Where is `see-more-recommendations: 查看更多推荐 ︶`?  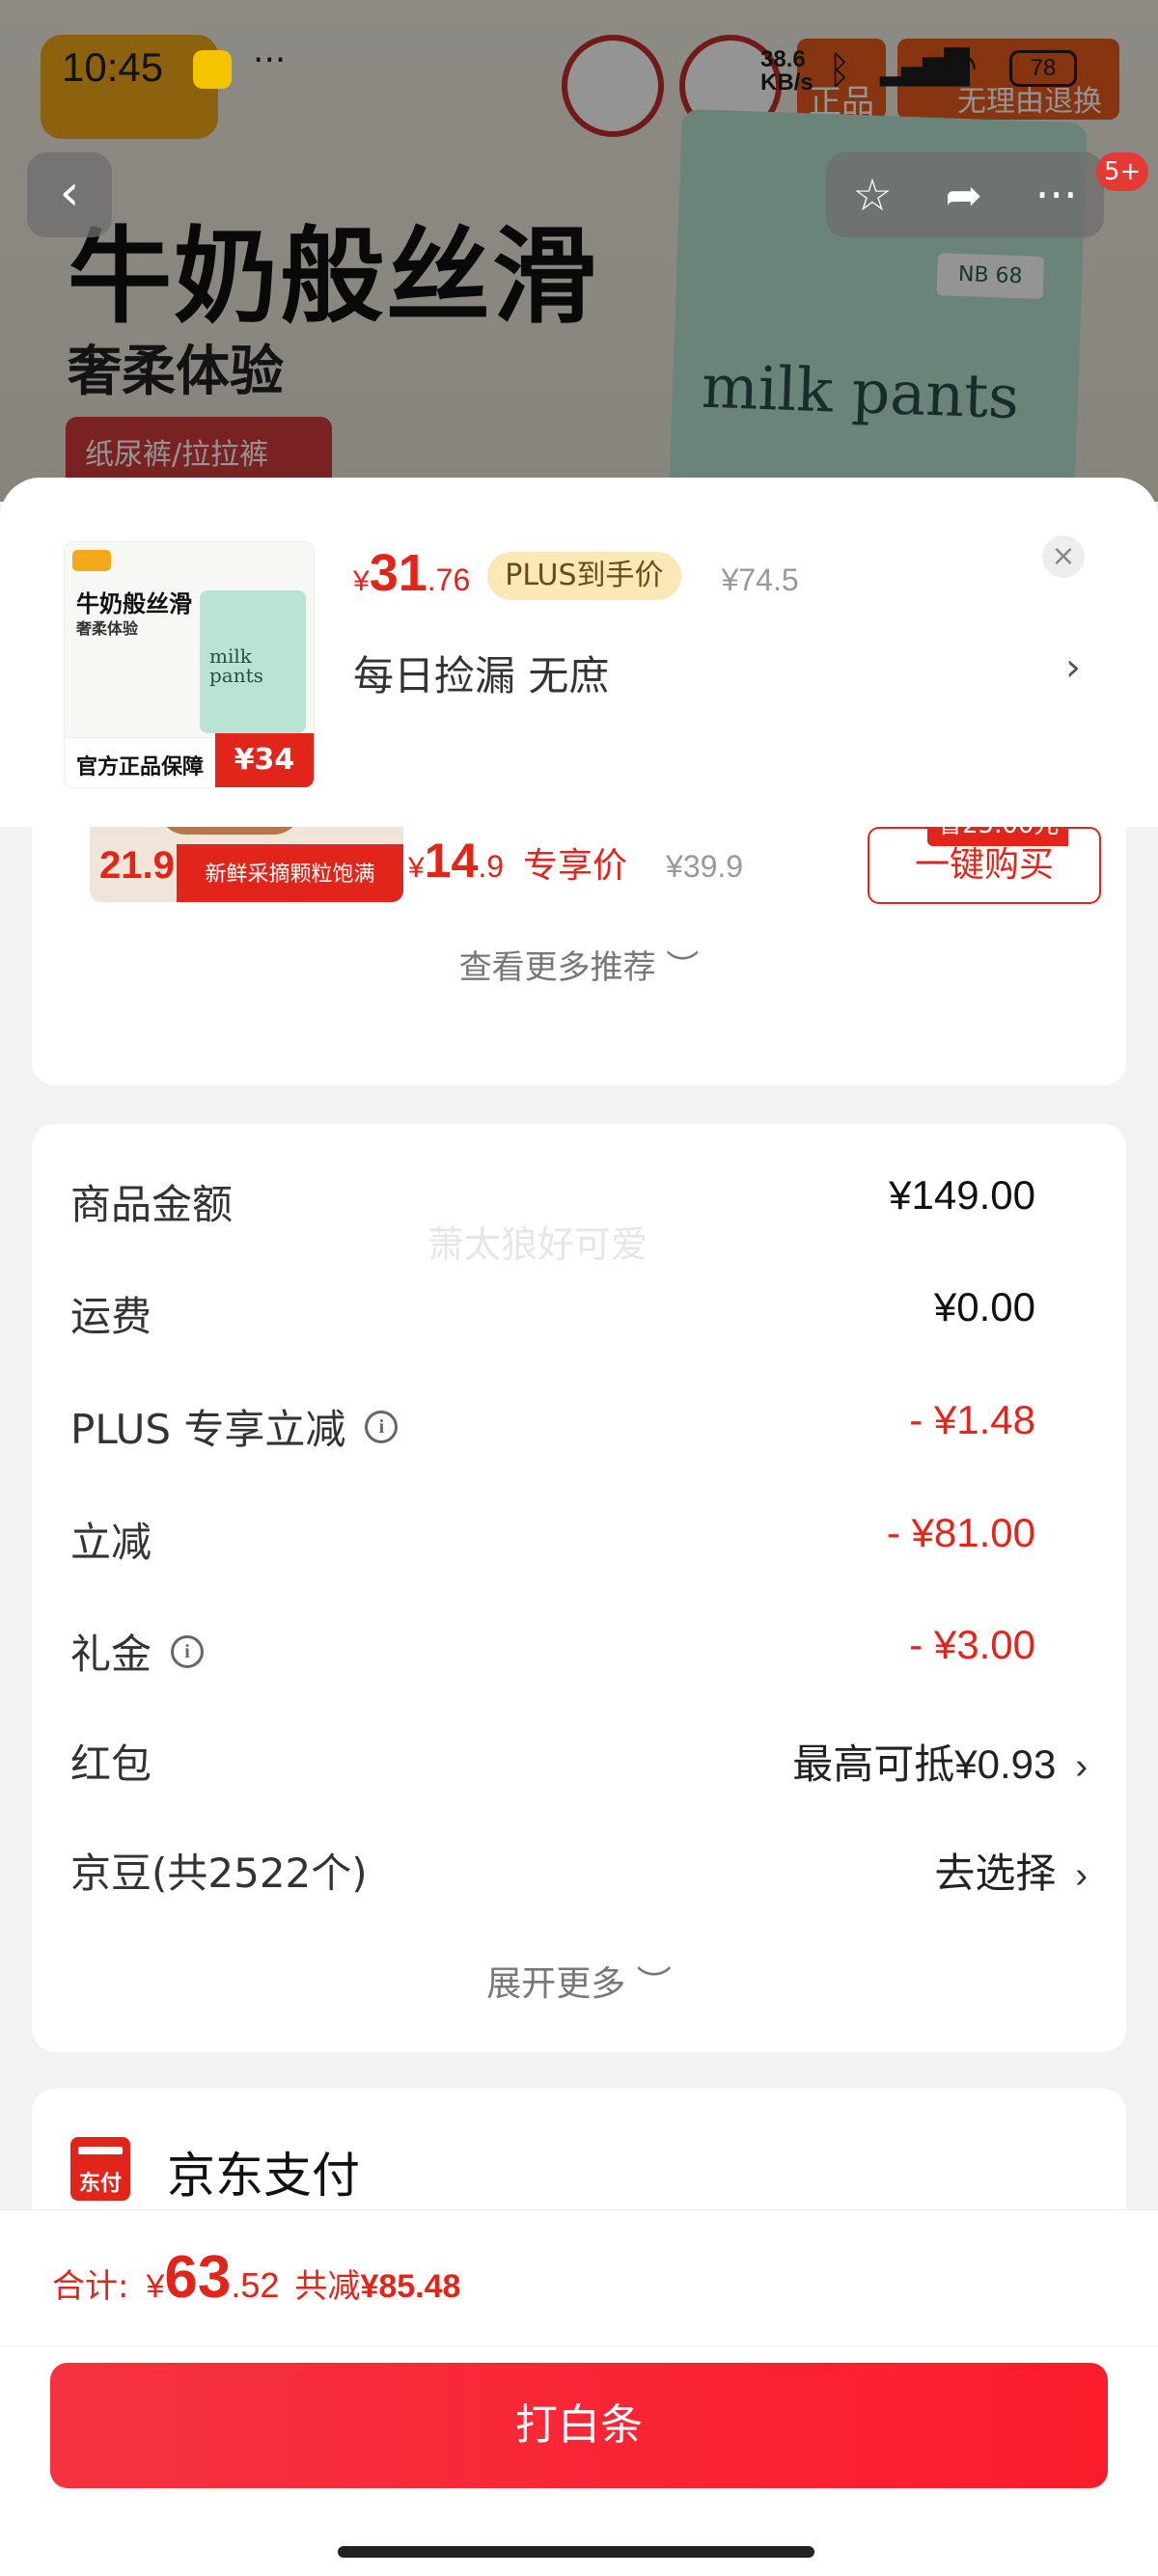
see-more-recommendations: 查看更多推荐 ︶ is located at coordinates (579, 965).